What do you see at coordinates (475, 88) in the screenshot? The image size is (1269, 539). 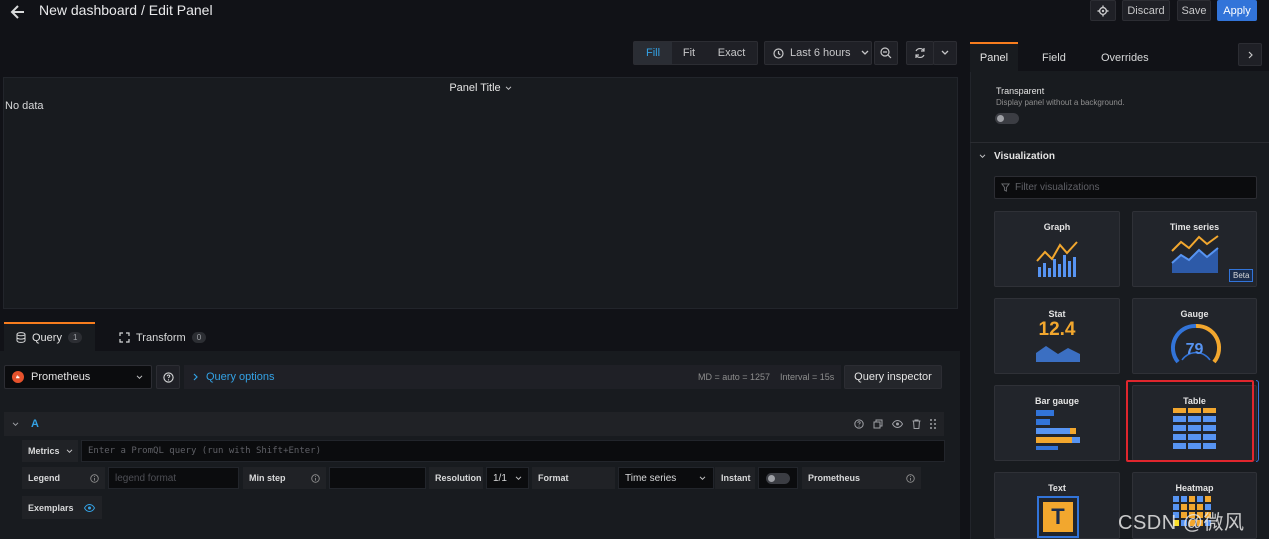 I see `panel-title: Panel Title` at bounding box center [475, 88].